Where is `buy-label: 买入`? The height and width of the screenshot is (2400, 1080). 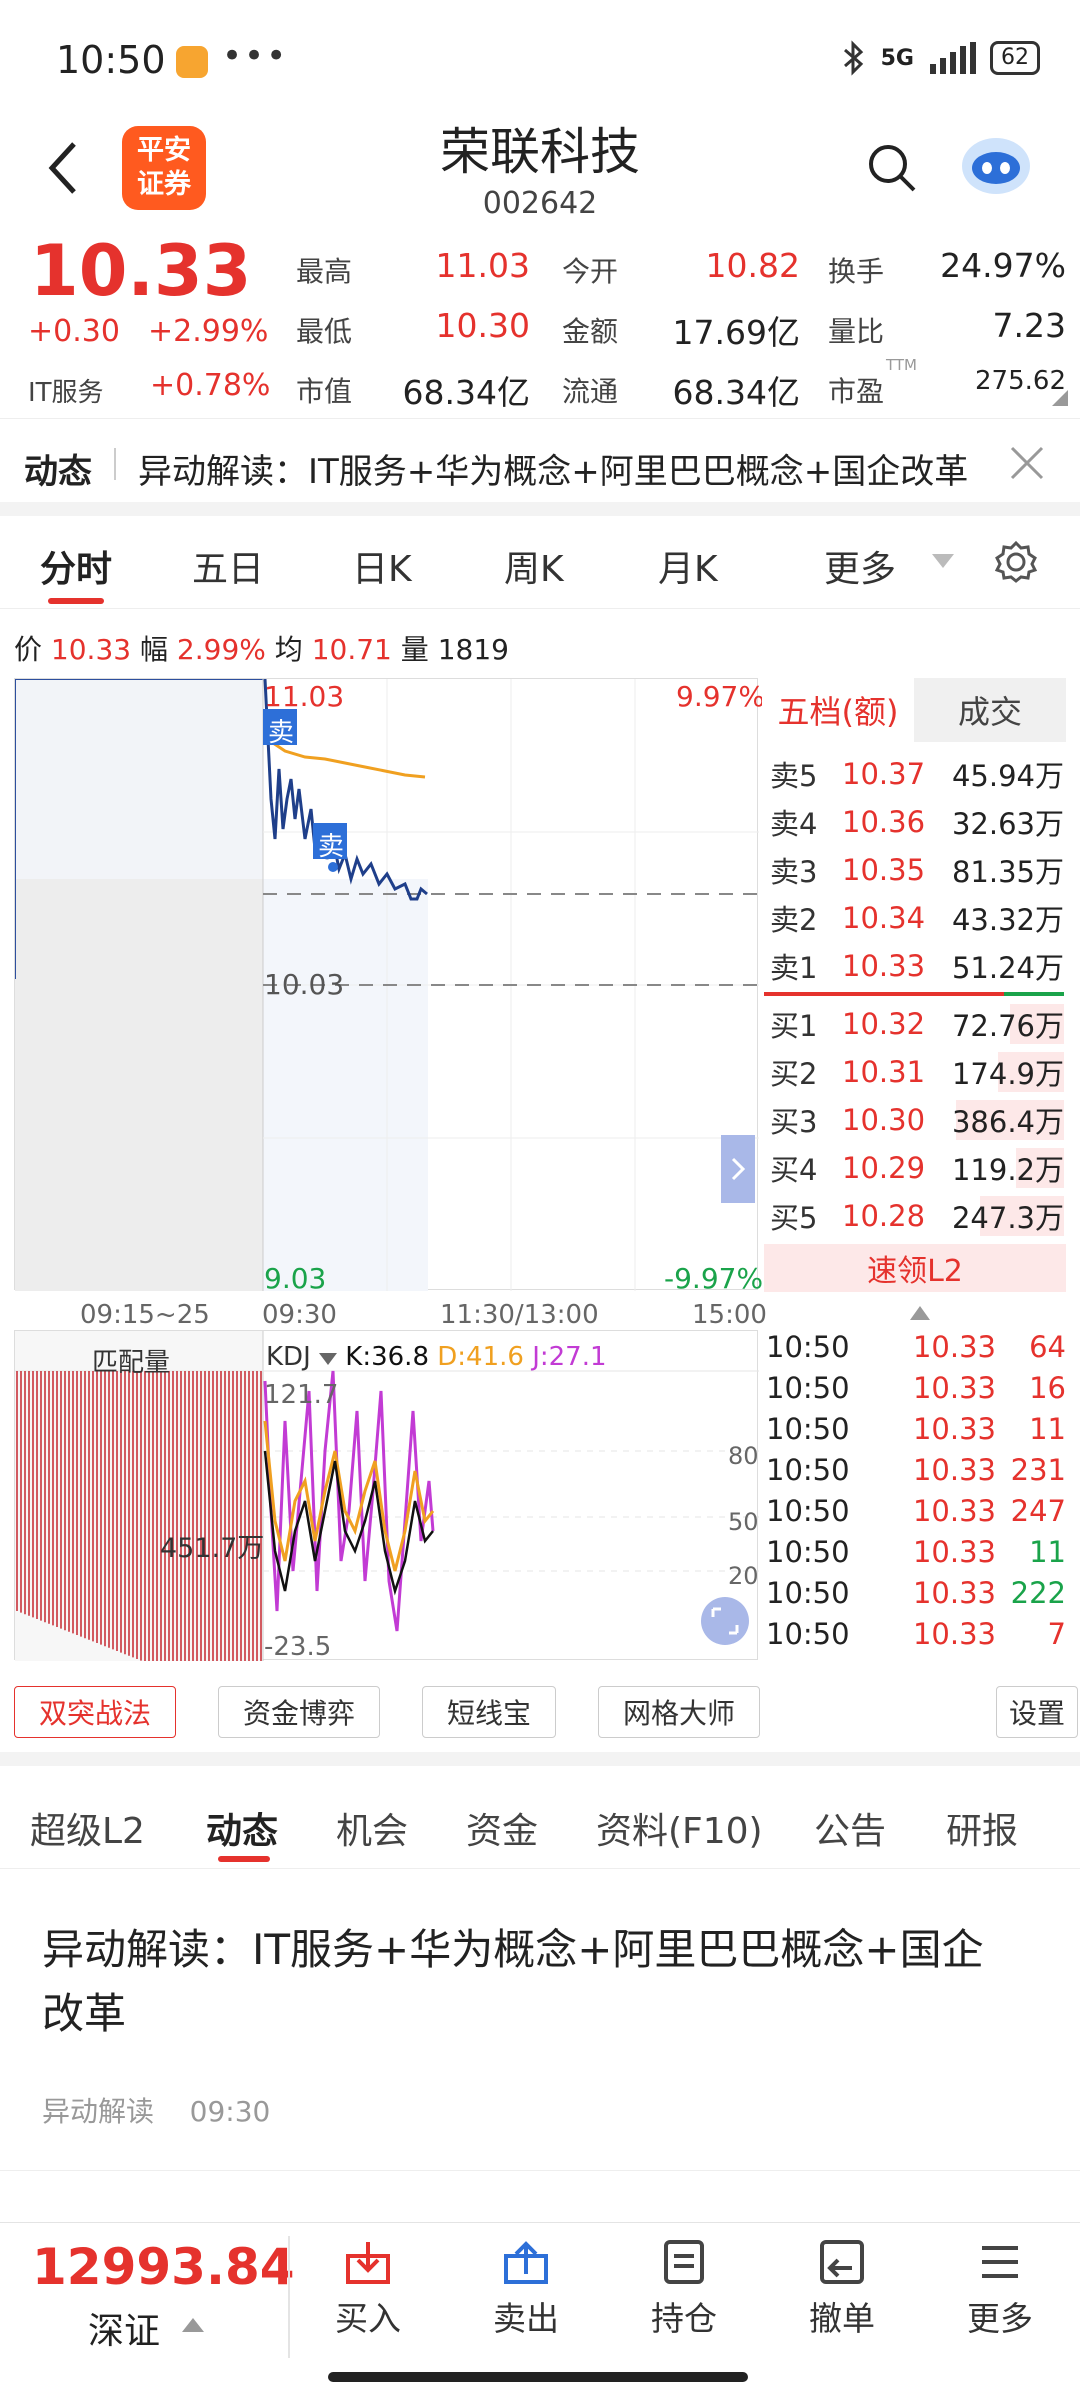 buy-label: 买入 is located at coordinates (368, 2318).